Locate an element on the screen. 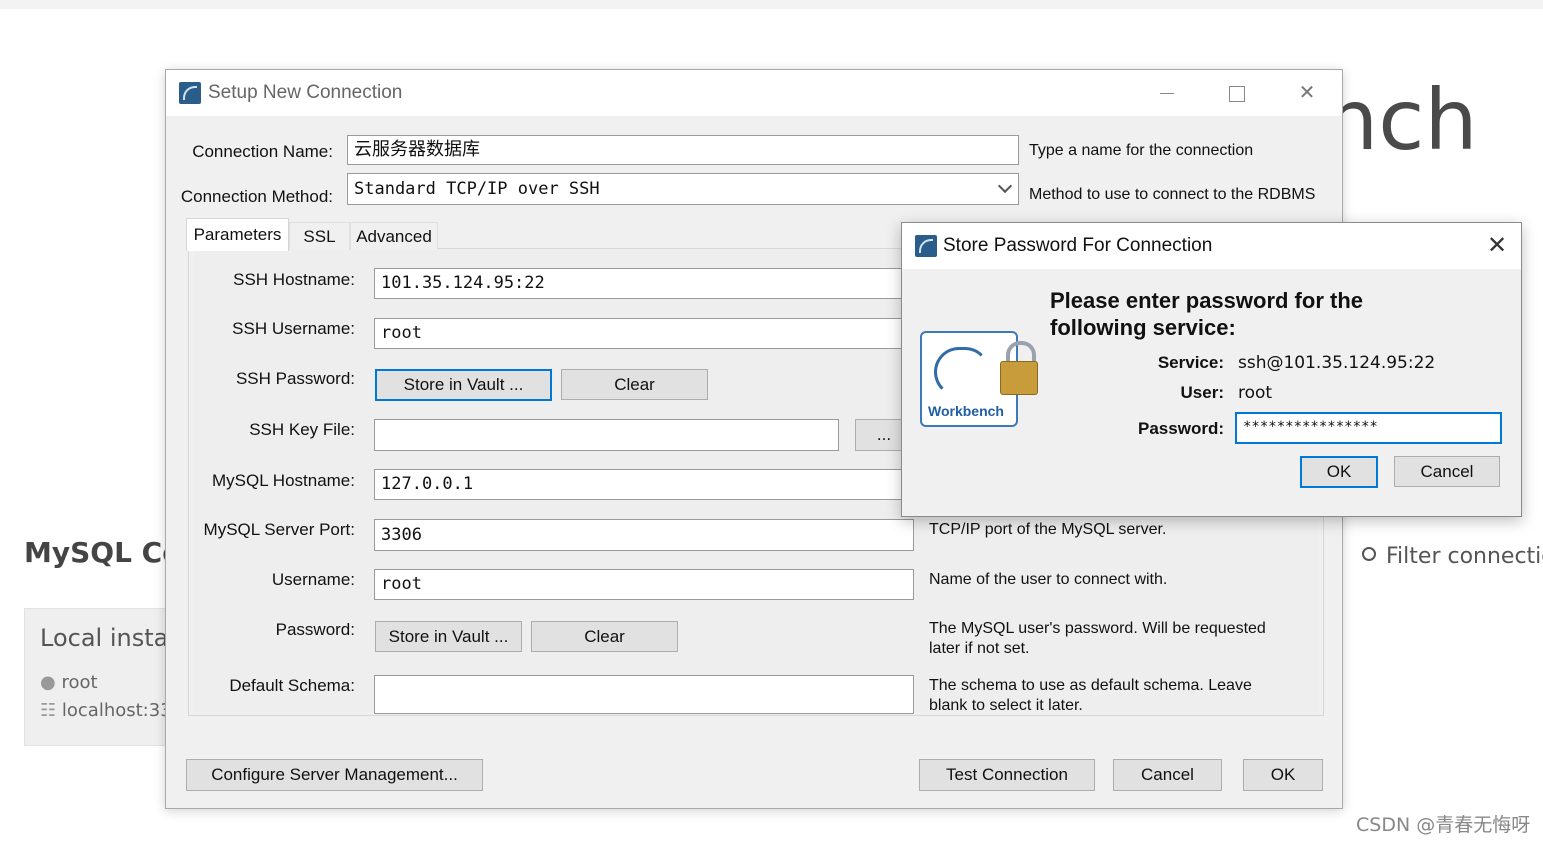 The height and width of the screenshot is (841, 1543). password-dialog-heading-line2: following service: is located at coordinates (1143, 327).